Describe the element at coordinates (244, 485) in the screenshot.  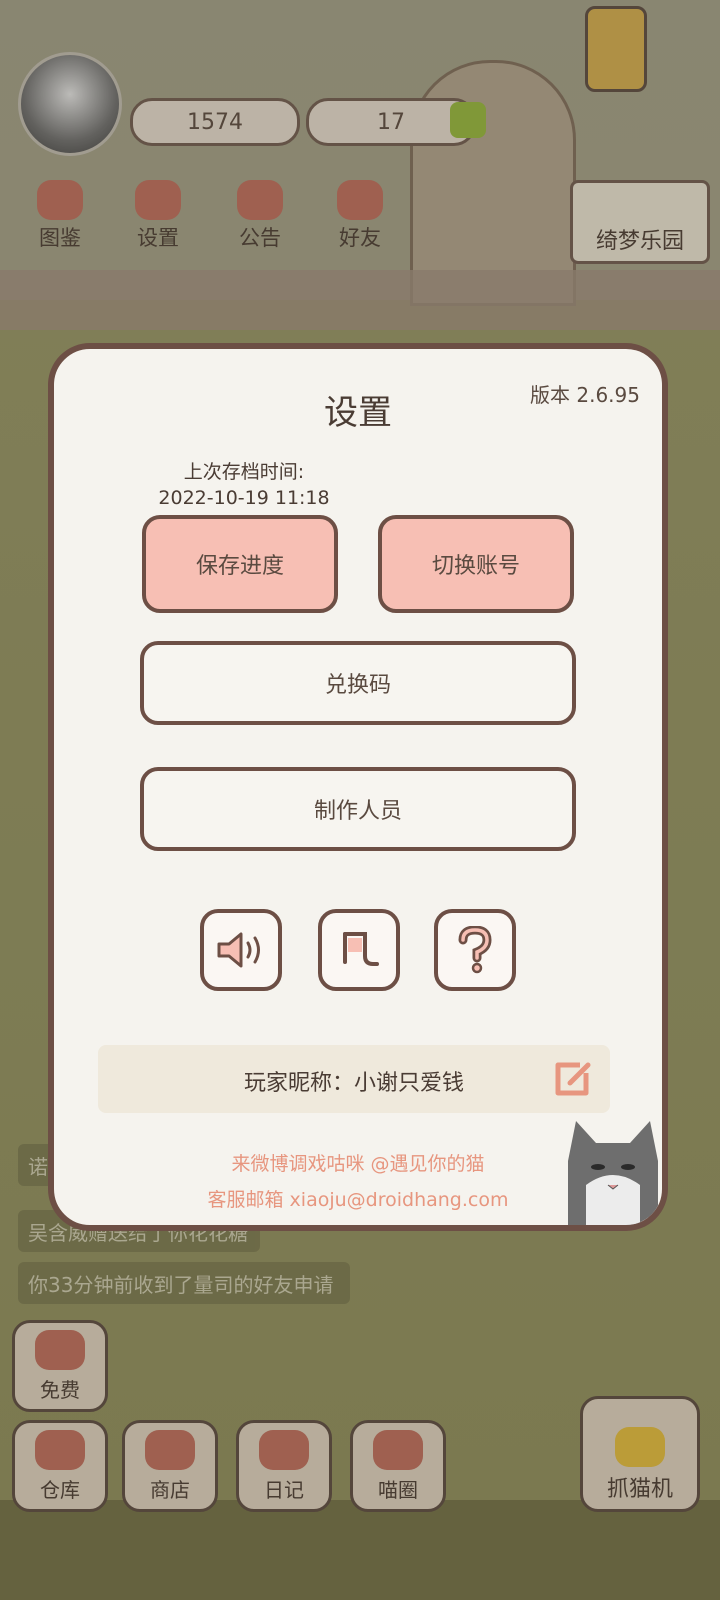
I see `last-save-info: 上次存档时间: 2022-10-19 11:18` at that location.